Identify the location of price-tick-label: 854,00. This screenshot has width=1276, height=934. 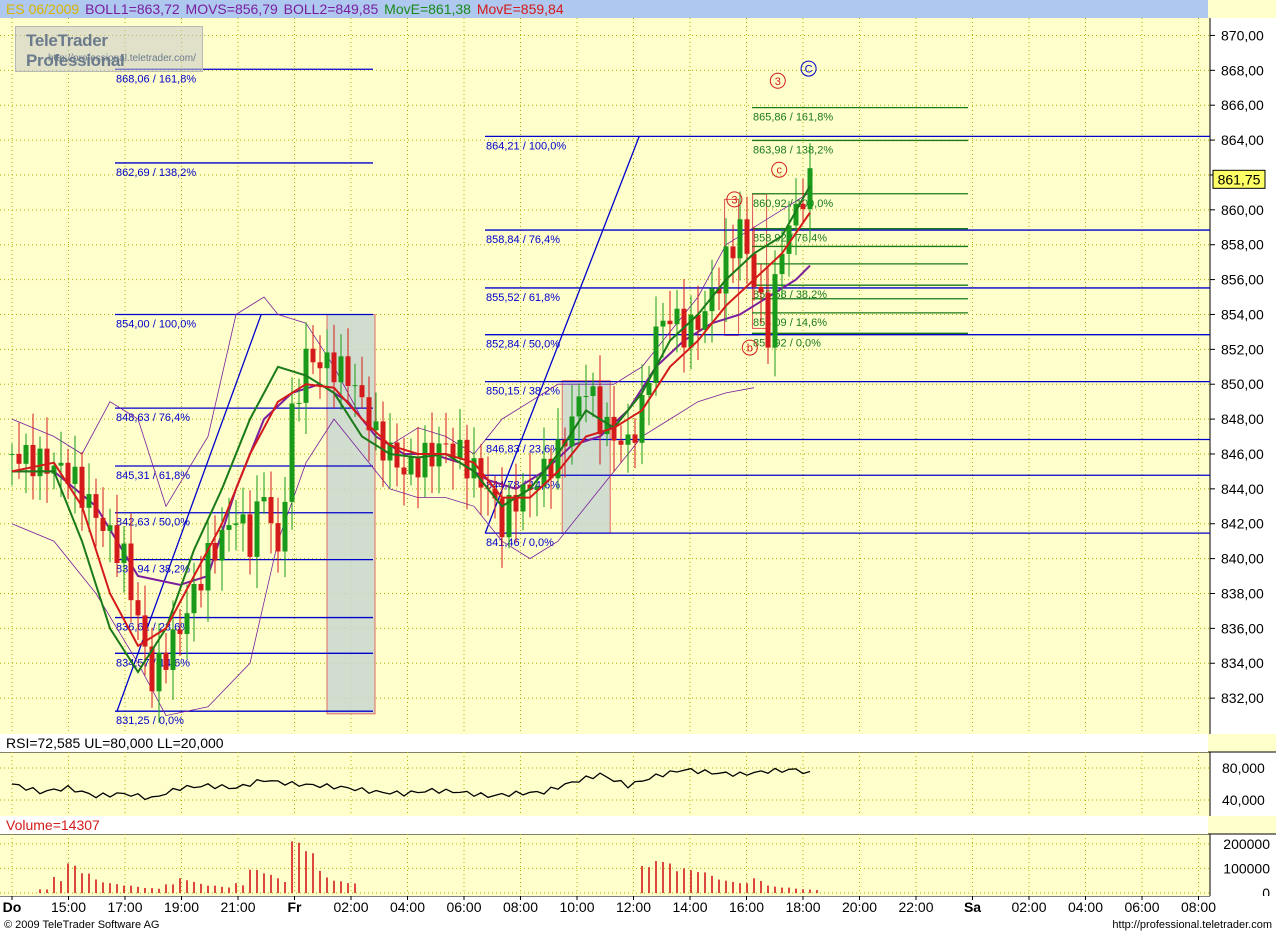
(1242, 314).